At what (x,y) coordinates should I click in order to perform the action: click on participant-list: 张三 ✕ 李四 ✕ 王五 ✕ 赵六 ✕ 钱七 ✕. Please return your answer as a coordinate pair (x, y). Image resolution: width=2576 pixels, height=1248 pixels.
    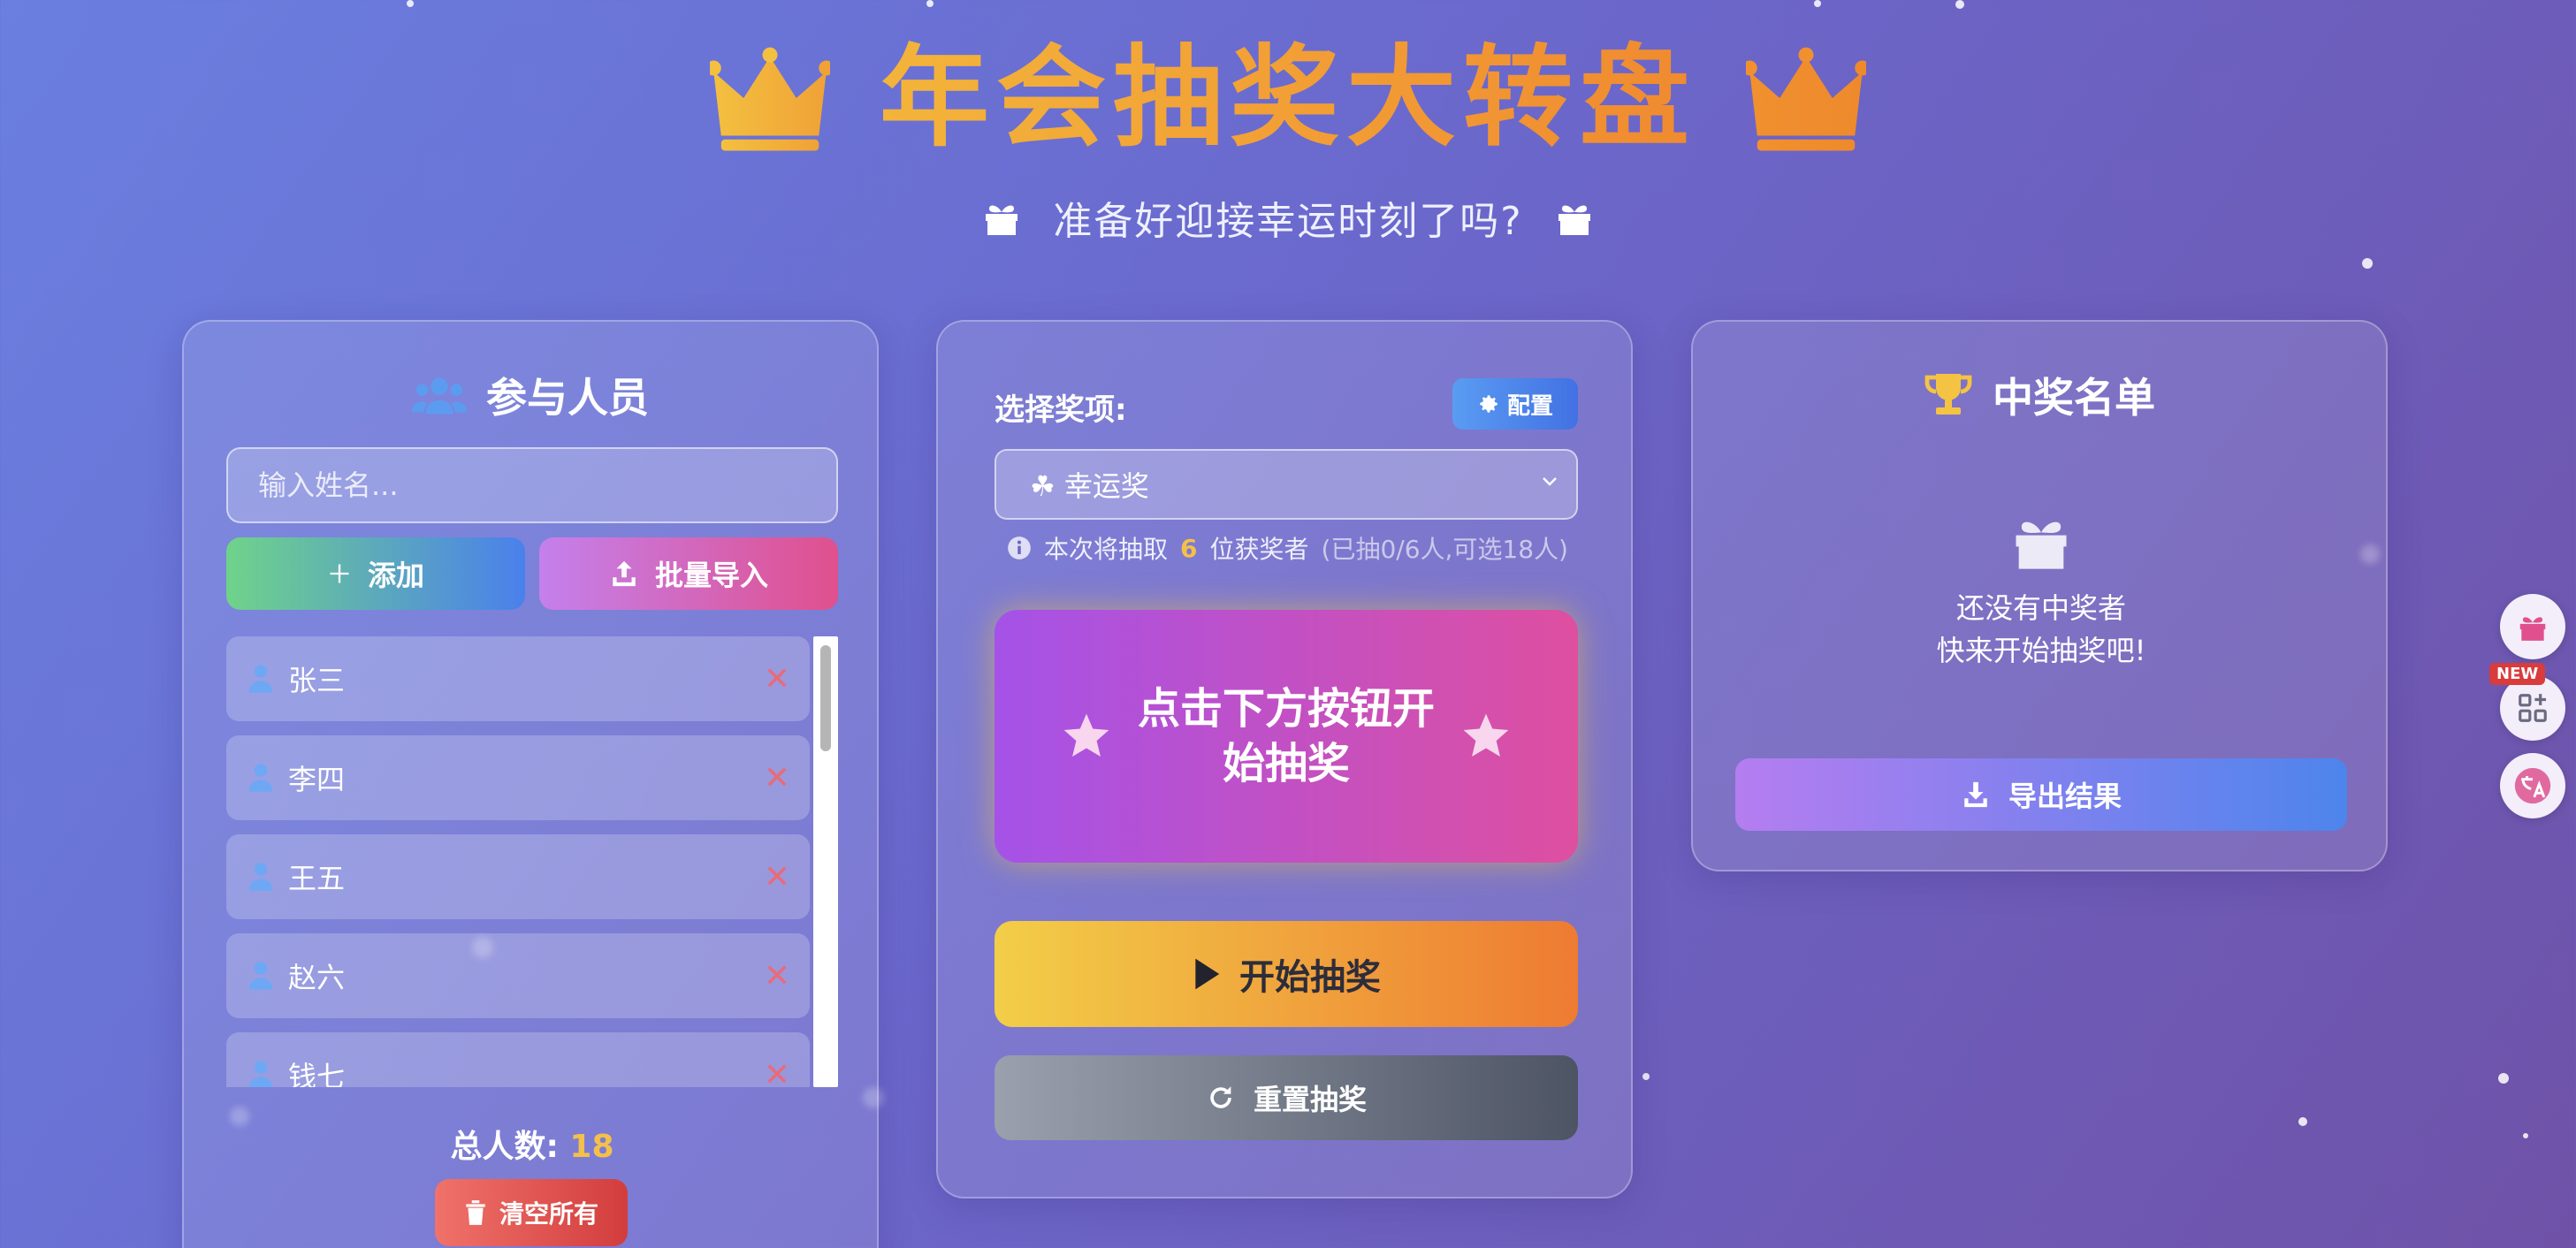
    Looking at the image, I should click on (532, 861).